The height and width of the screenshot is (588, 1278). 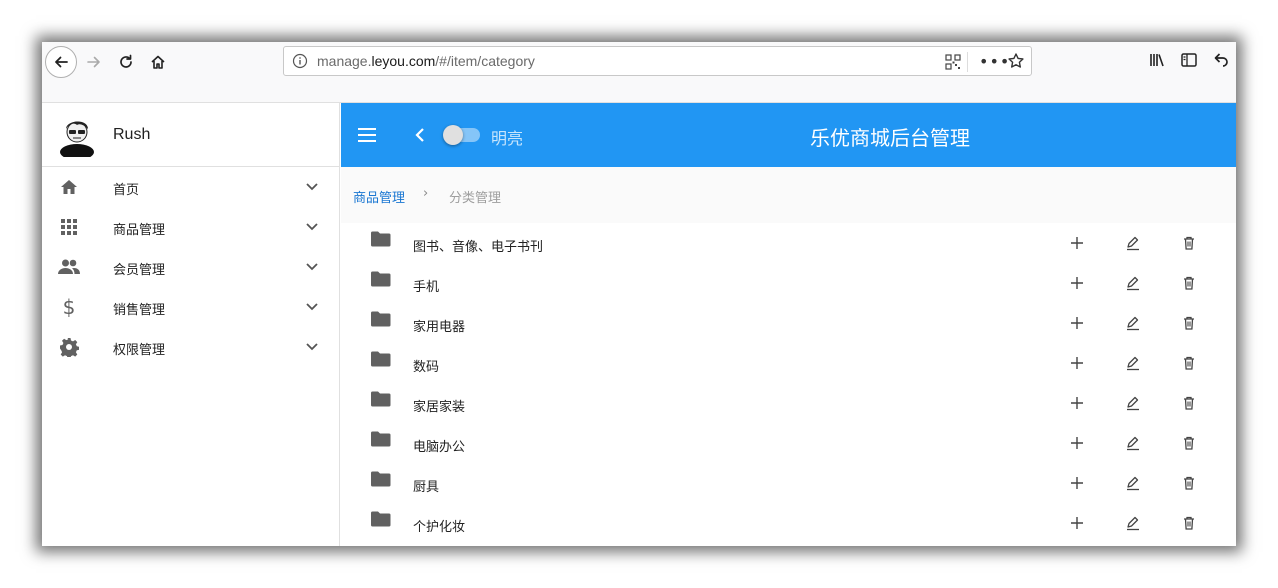 I want to click on url-path: /#/item/category, so click(x=485, y=61).